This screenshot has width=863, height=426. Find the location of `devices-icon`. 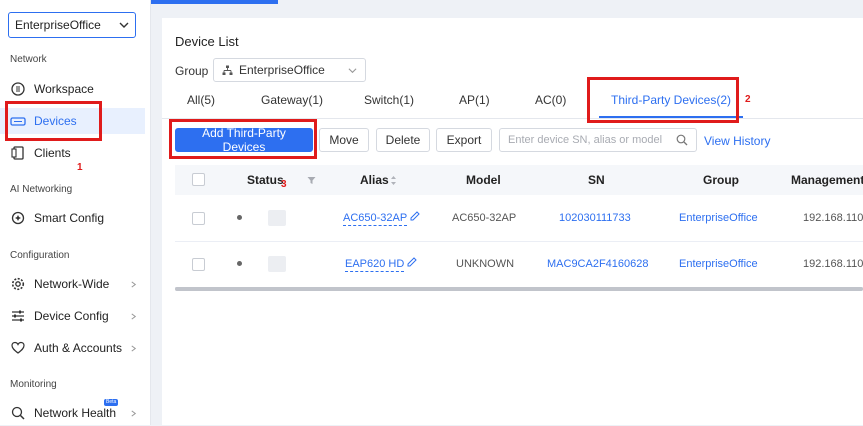

devices-icon is located at coordinates (18, 121).